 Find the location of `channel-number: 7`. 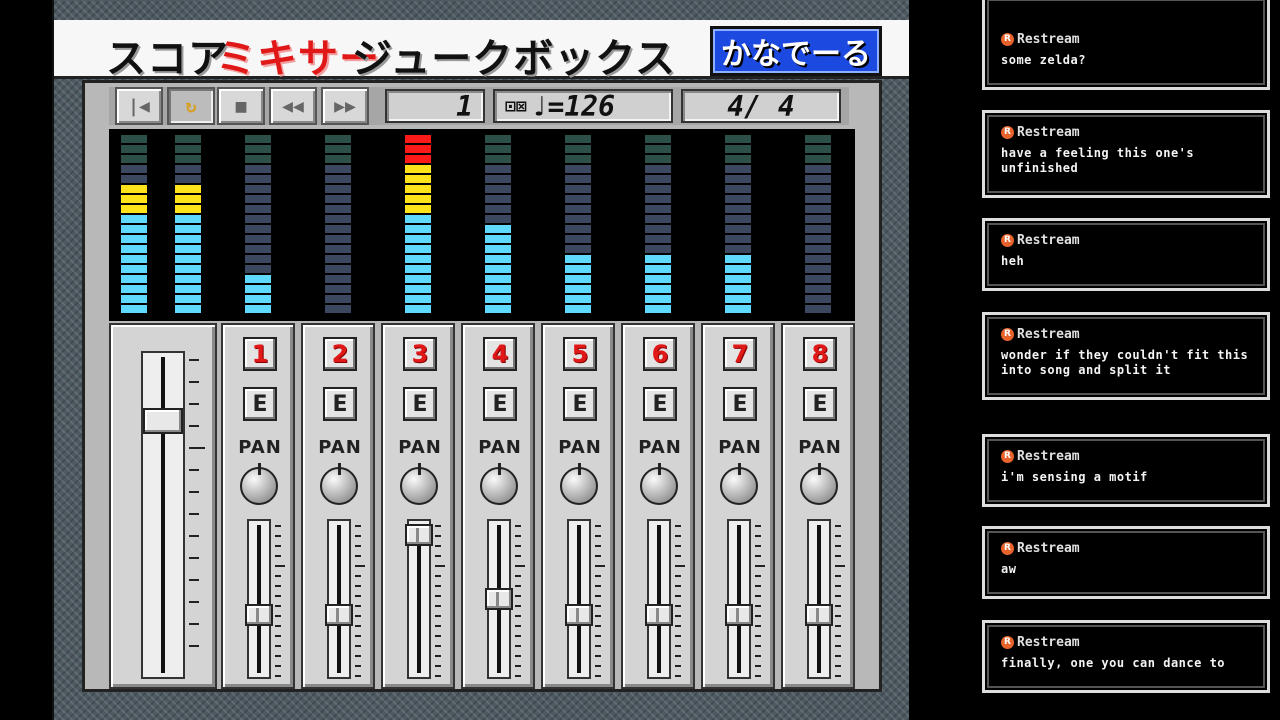

channel-number: 7 is located at coordinates (740, 354).